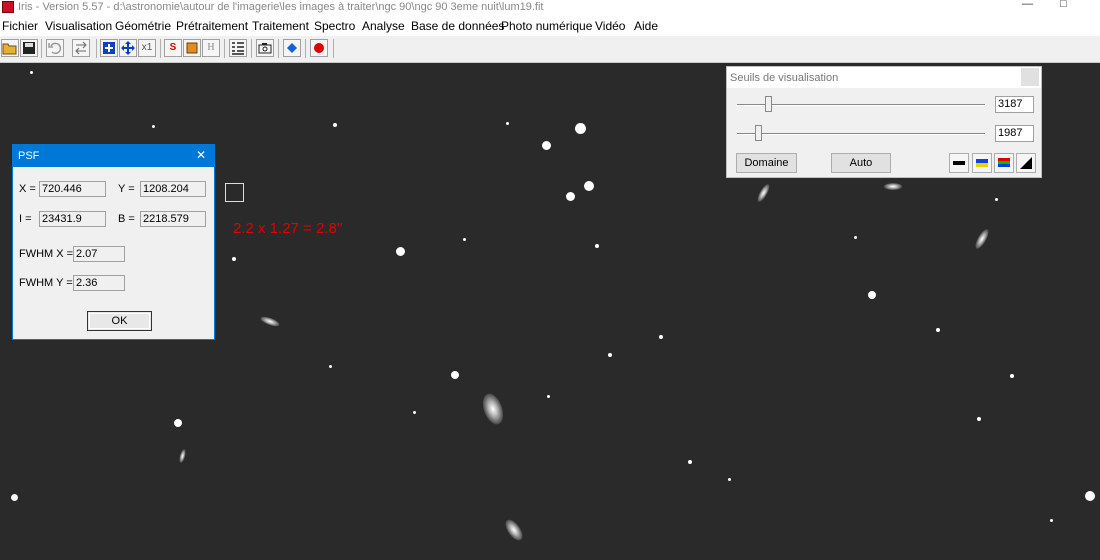 This screenshot has height=560, width=1100. Describe the element at coordinates (1014, 133) in the screenshot. I see `low-threshold-field: 1987` at that location.